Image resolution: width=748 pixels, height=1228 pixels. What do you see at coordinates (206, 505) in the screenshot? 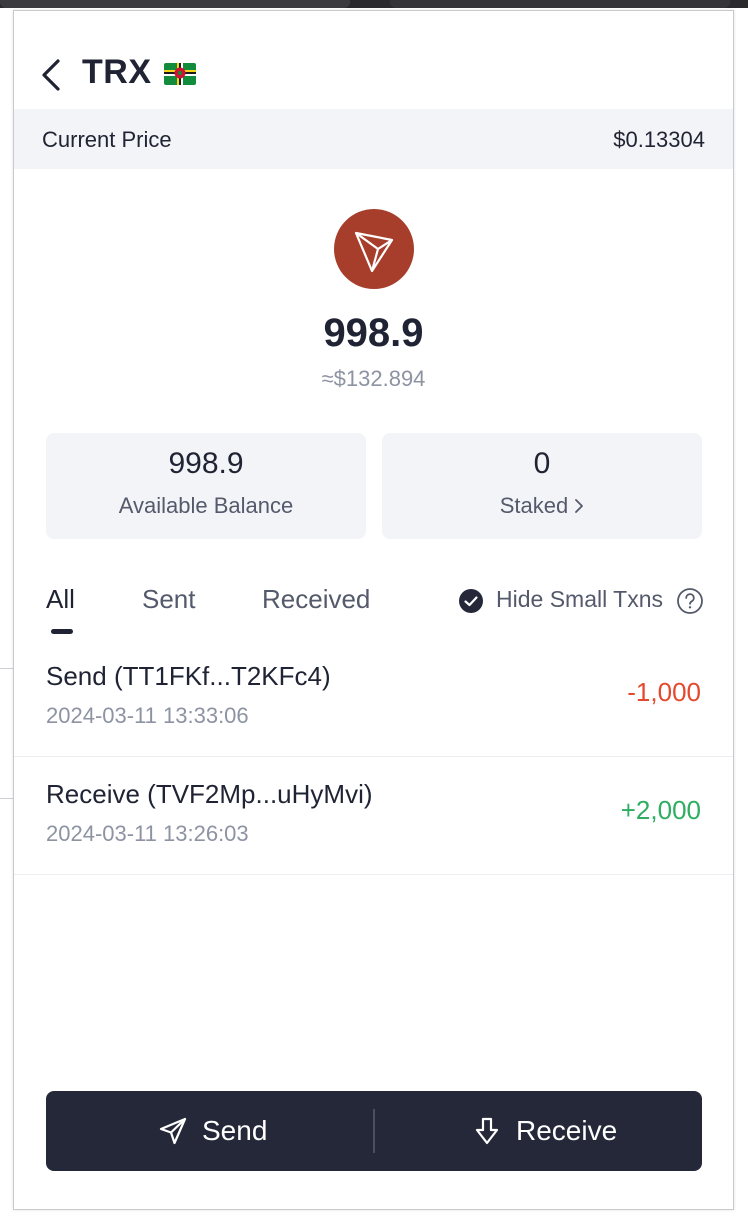
I see `available-balance-label: Available Balance` at bounding box center [206, 505].